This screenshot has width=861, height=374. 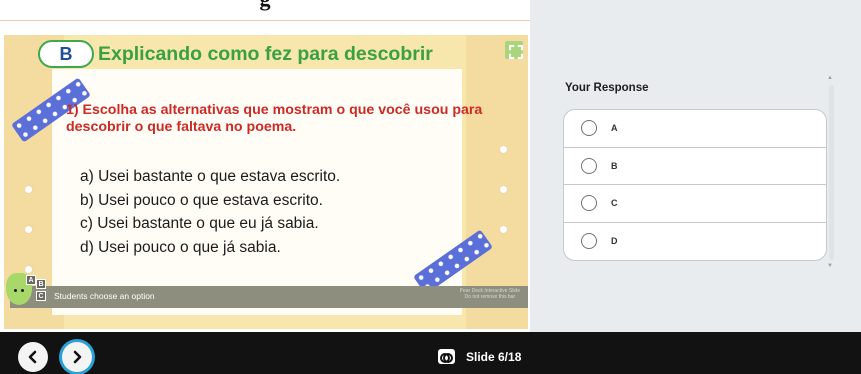 I want to click on response-choices: A B C D, so click(x=695, y=185).